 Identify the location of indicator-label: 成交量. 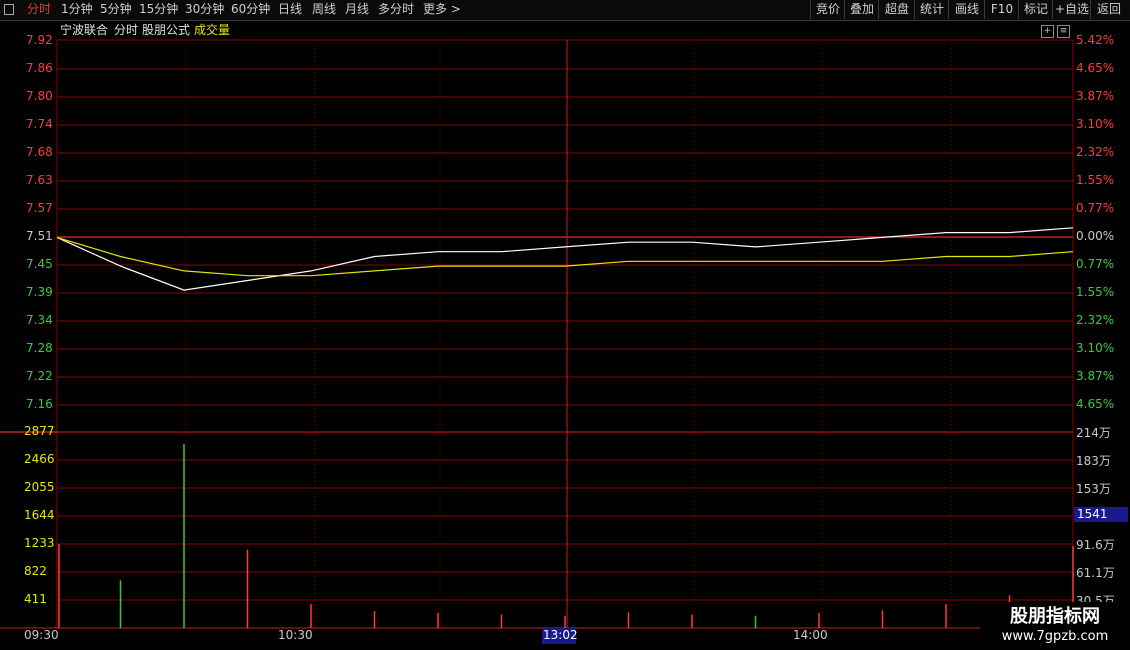
(212, 30).